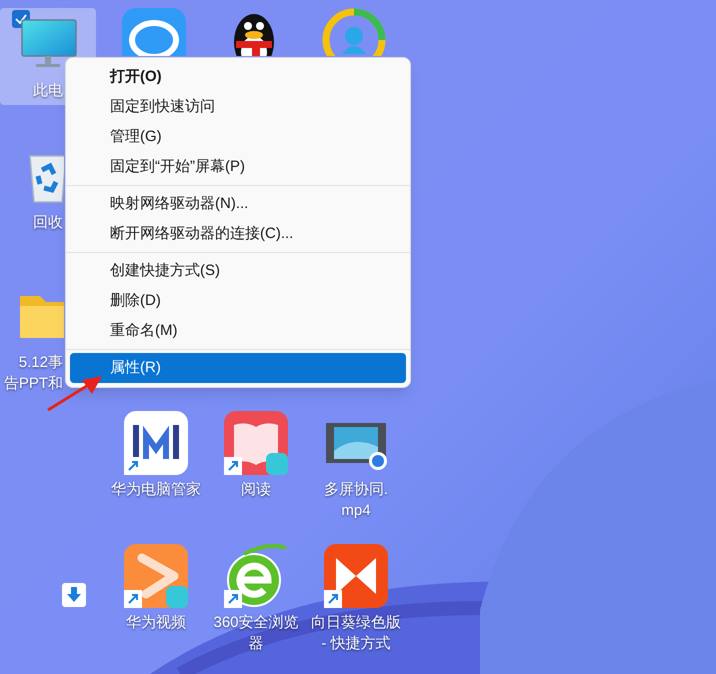  I want to click on m-logo-app-icon, so click(156, 443).